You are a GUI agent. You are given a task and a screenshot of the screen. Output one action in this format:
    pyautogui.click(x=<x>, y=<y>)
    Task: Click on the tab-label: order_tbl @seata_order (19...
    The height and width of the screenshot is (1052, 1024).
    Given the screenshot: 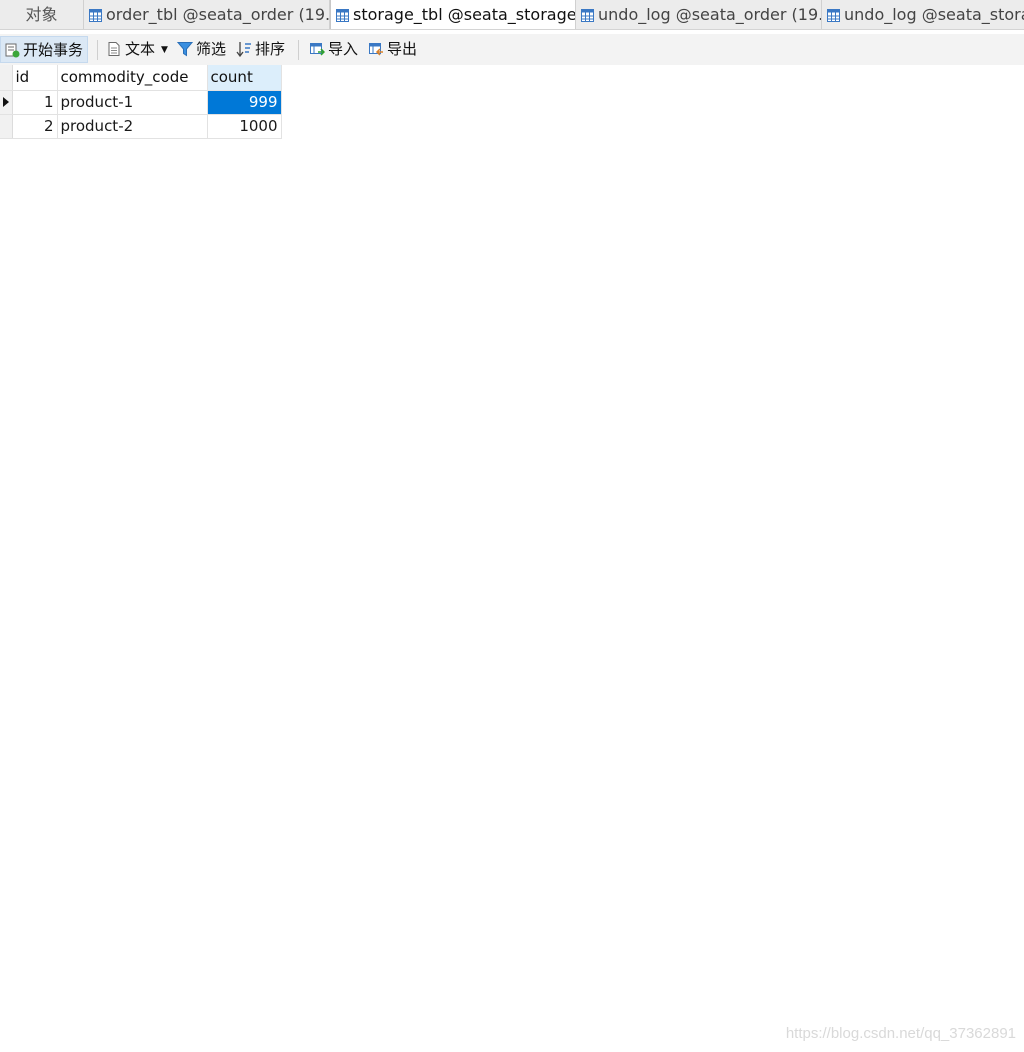 What is the action you would take?
    pyautogui.click(x=218, y=14)
    